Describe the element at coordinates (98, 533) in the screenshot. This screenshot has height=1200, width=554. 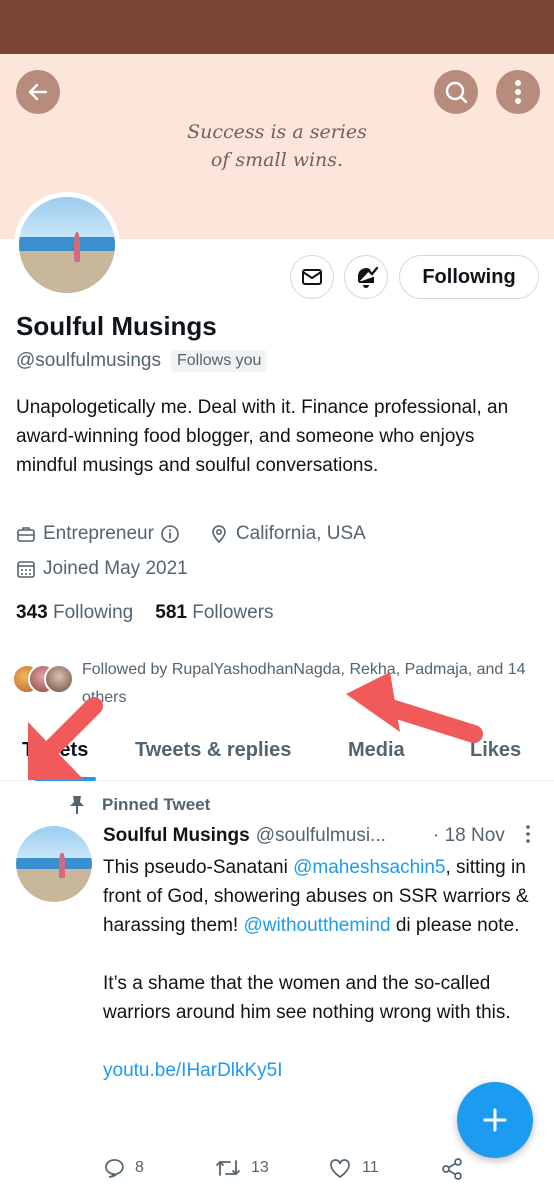
I see `profession-label: Entrepreneur` at that location.